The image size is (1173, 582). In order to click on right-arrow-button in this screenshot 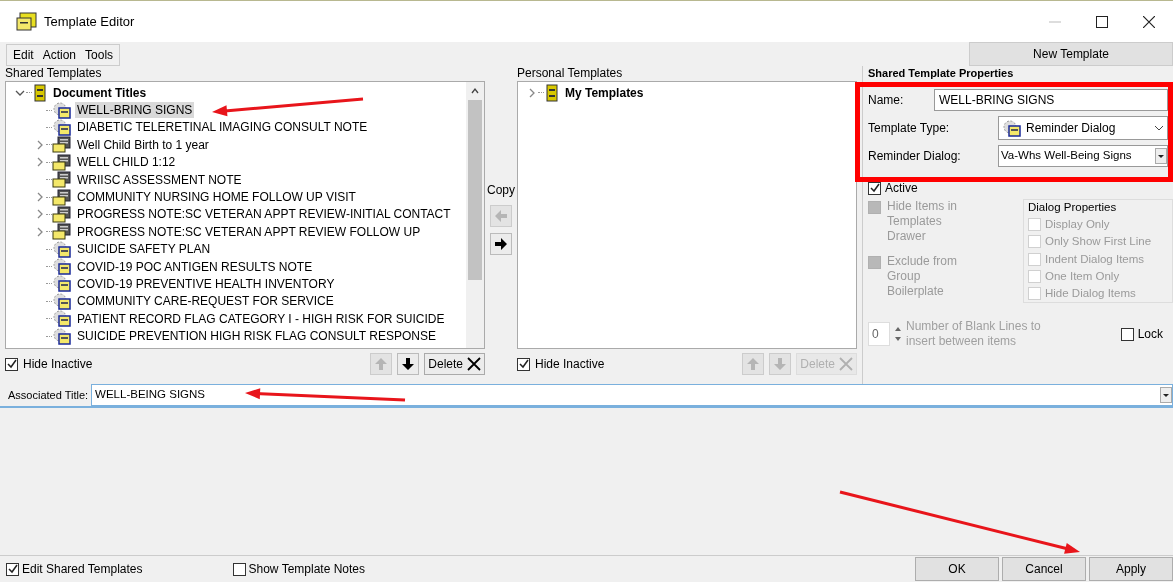, I will do `click(501, 244)`.